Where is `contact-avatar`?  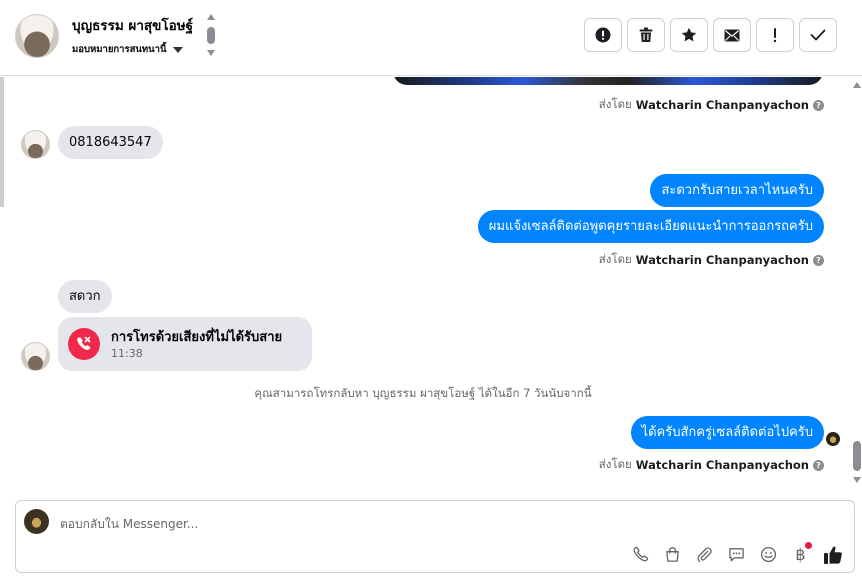
contact-avatar is located at coordinates (37, 36).